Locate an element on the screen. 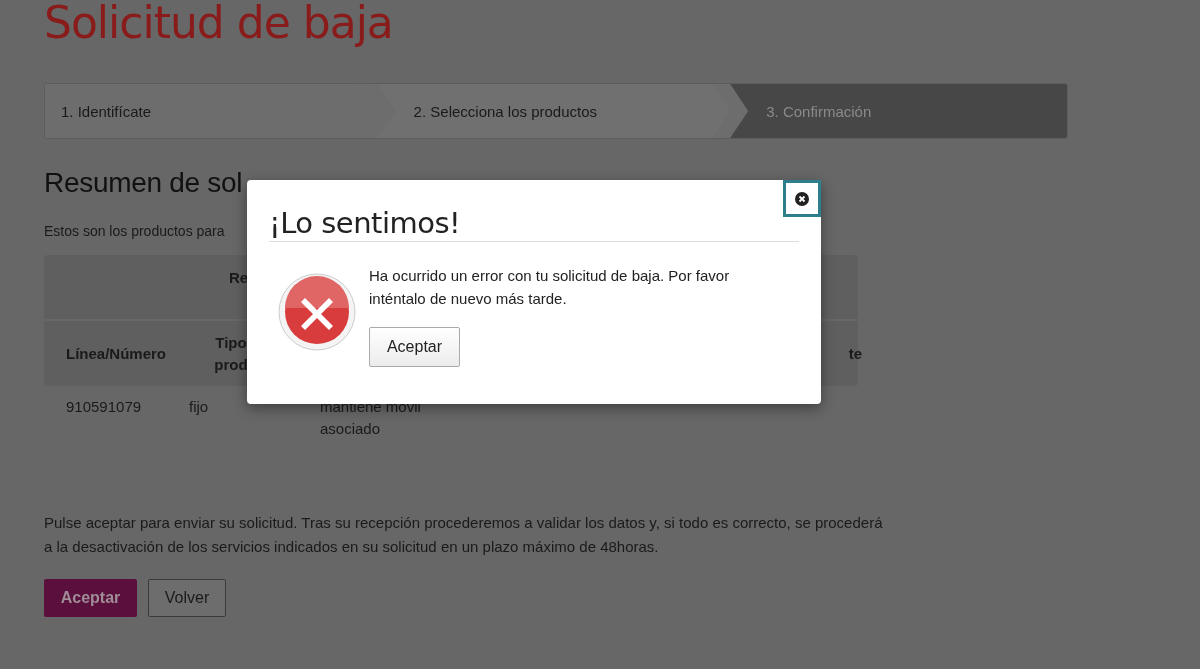 The image size is (1200, 669). intro-text: Estos son los productos para is located at coordinates (134, 231).